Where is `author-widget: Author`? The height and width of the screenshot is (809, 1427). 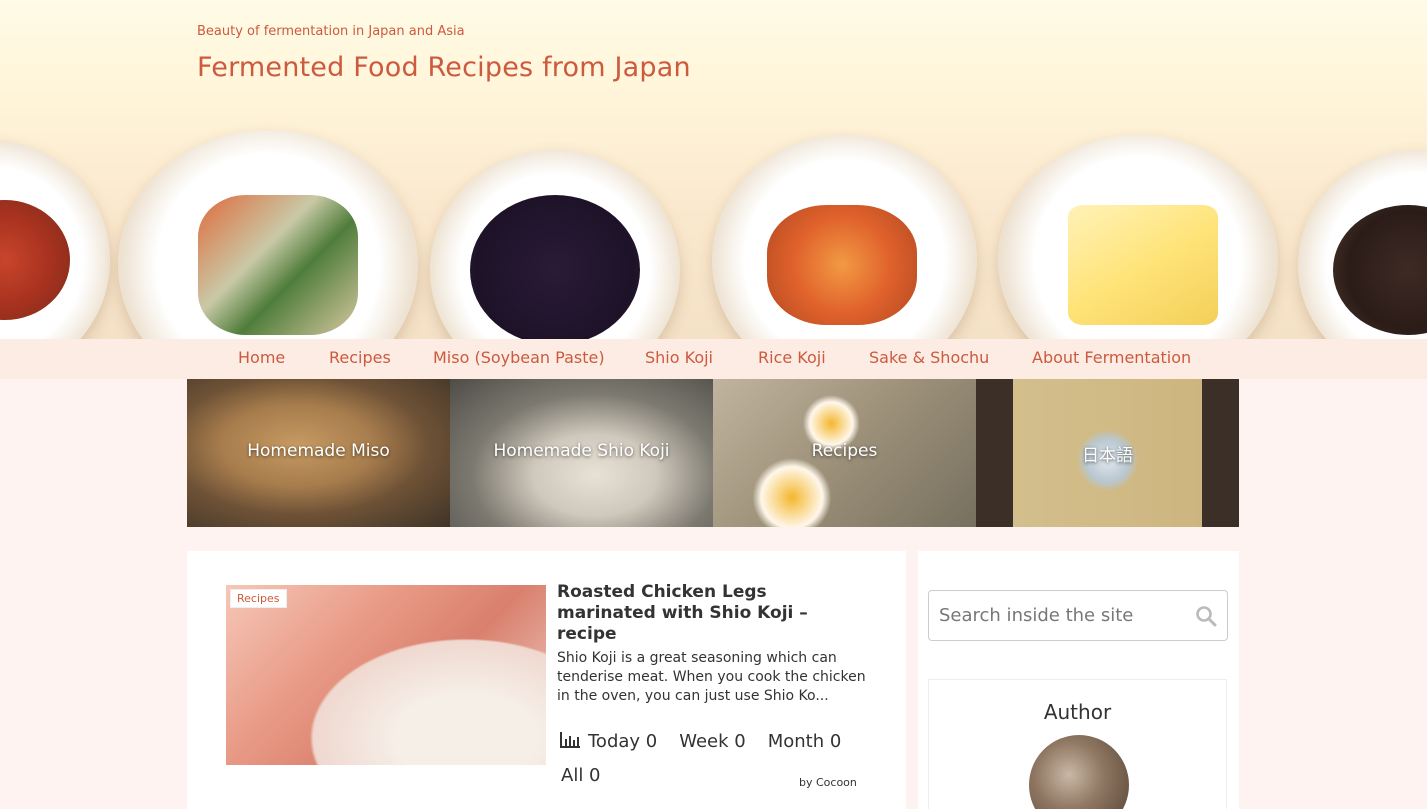
author-widget: Author is located at coordinates (1077, 744).